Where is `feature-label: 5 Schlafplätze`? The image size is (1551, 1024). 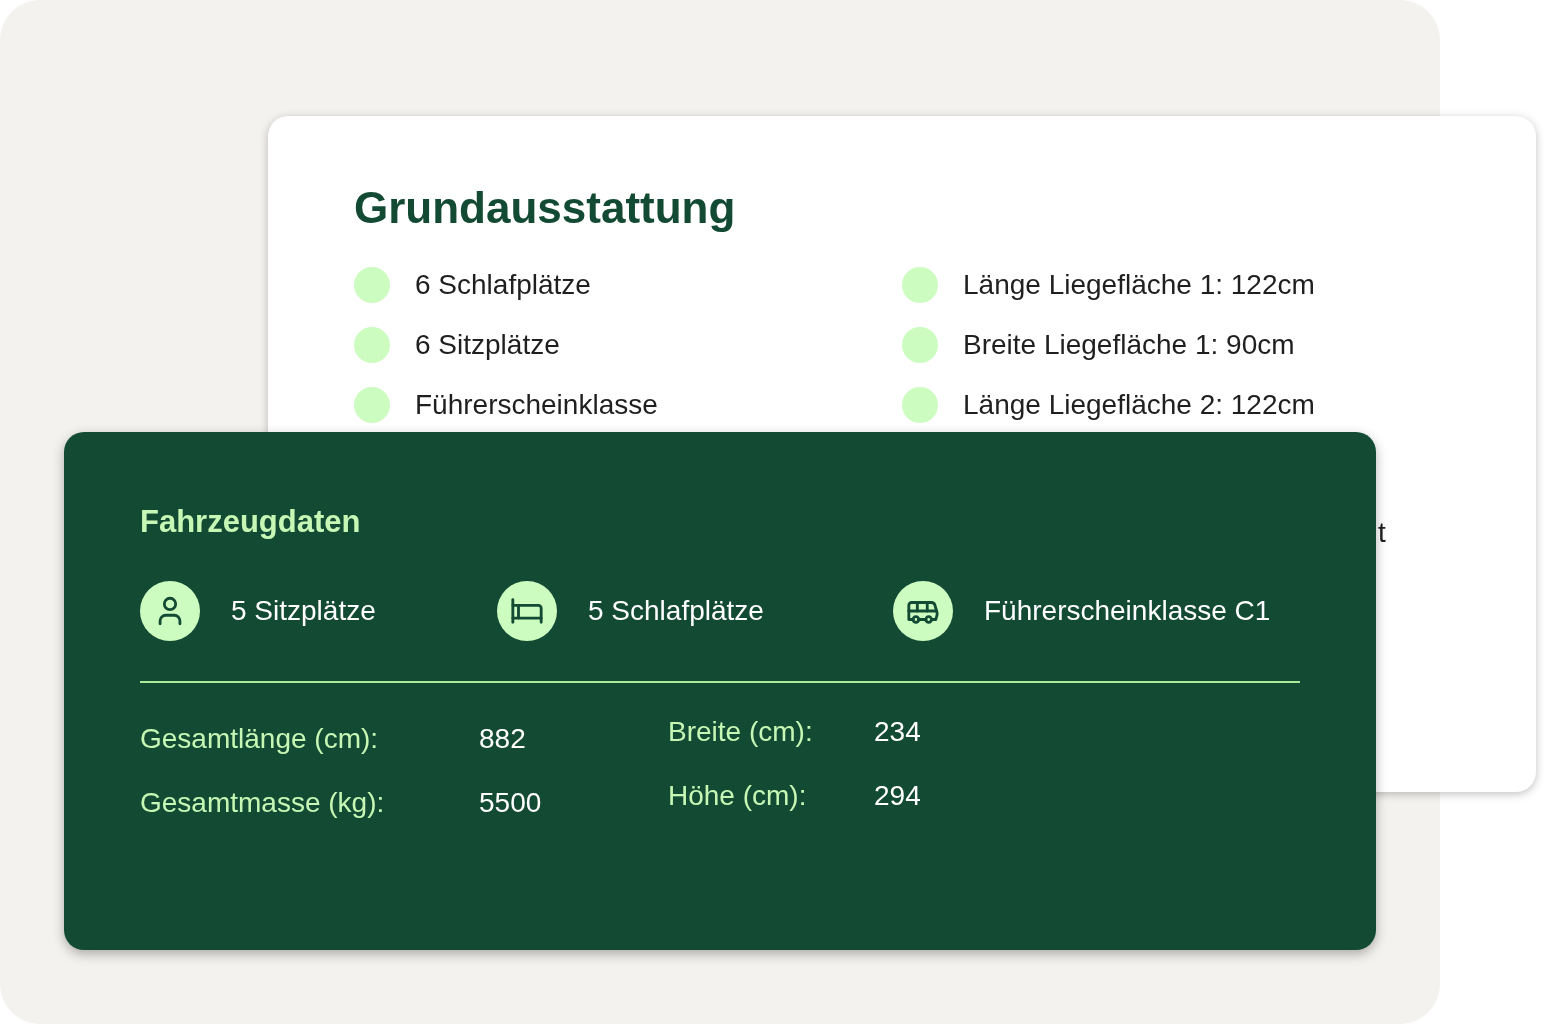
feature-label: 5 Schlafplätze is located at coordinates (676, 611).